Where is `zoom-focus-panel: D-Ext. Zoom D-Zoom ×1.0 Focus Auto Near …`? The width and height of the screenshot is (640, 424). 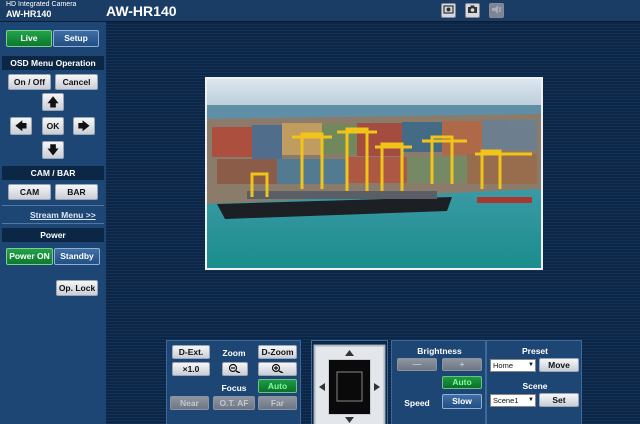
zoom-focus-panel: D-Ext. Zoom D-Zoom ×1.0 Focus Auto Near … is located at coordinates (233, 382).